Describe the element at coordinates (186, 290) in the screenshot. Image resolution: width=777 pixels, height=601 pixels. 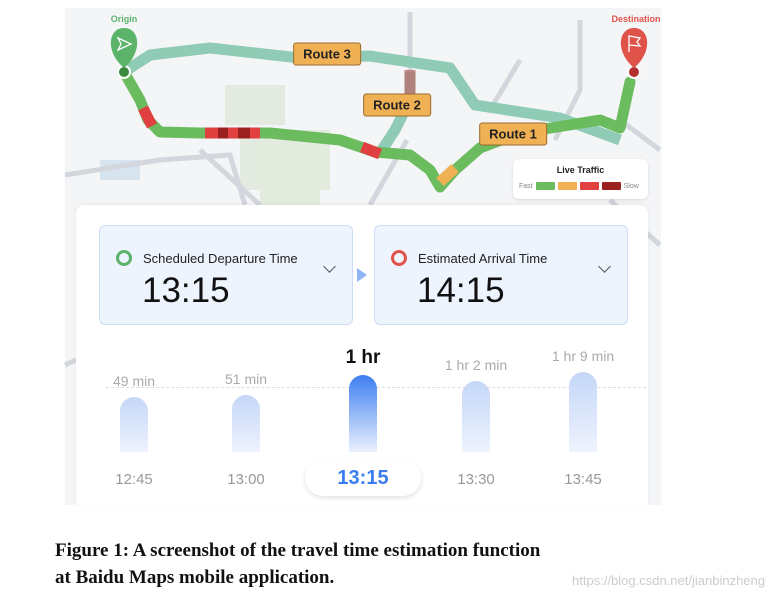
I see `departure-time: 13:15` at that location.